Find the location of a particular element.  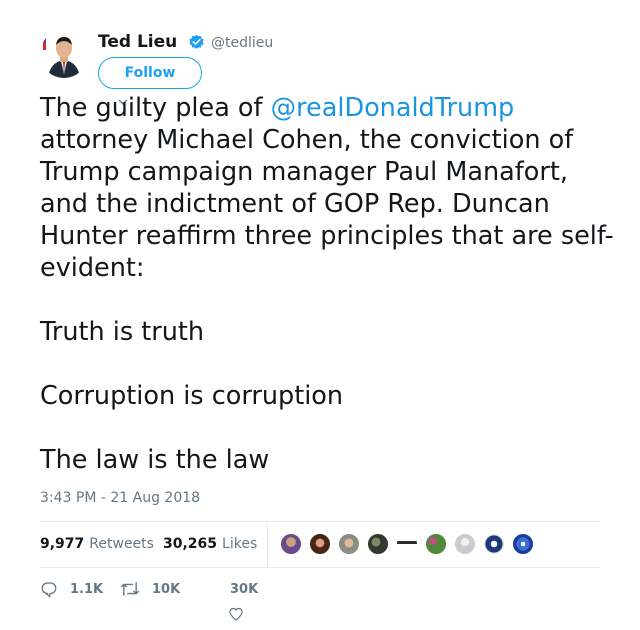

tweet-timestamp: 3:43 PM - 21 Aug 2018 is located at coordinates (120, 498).